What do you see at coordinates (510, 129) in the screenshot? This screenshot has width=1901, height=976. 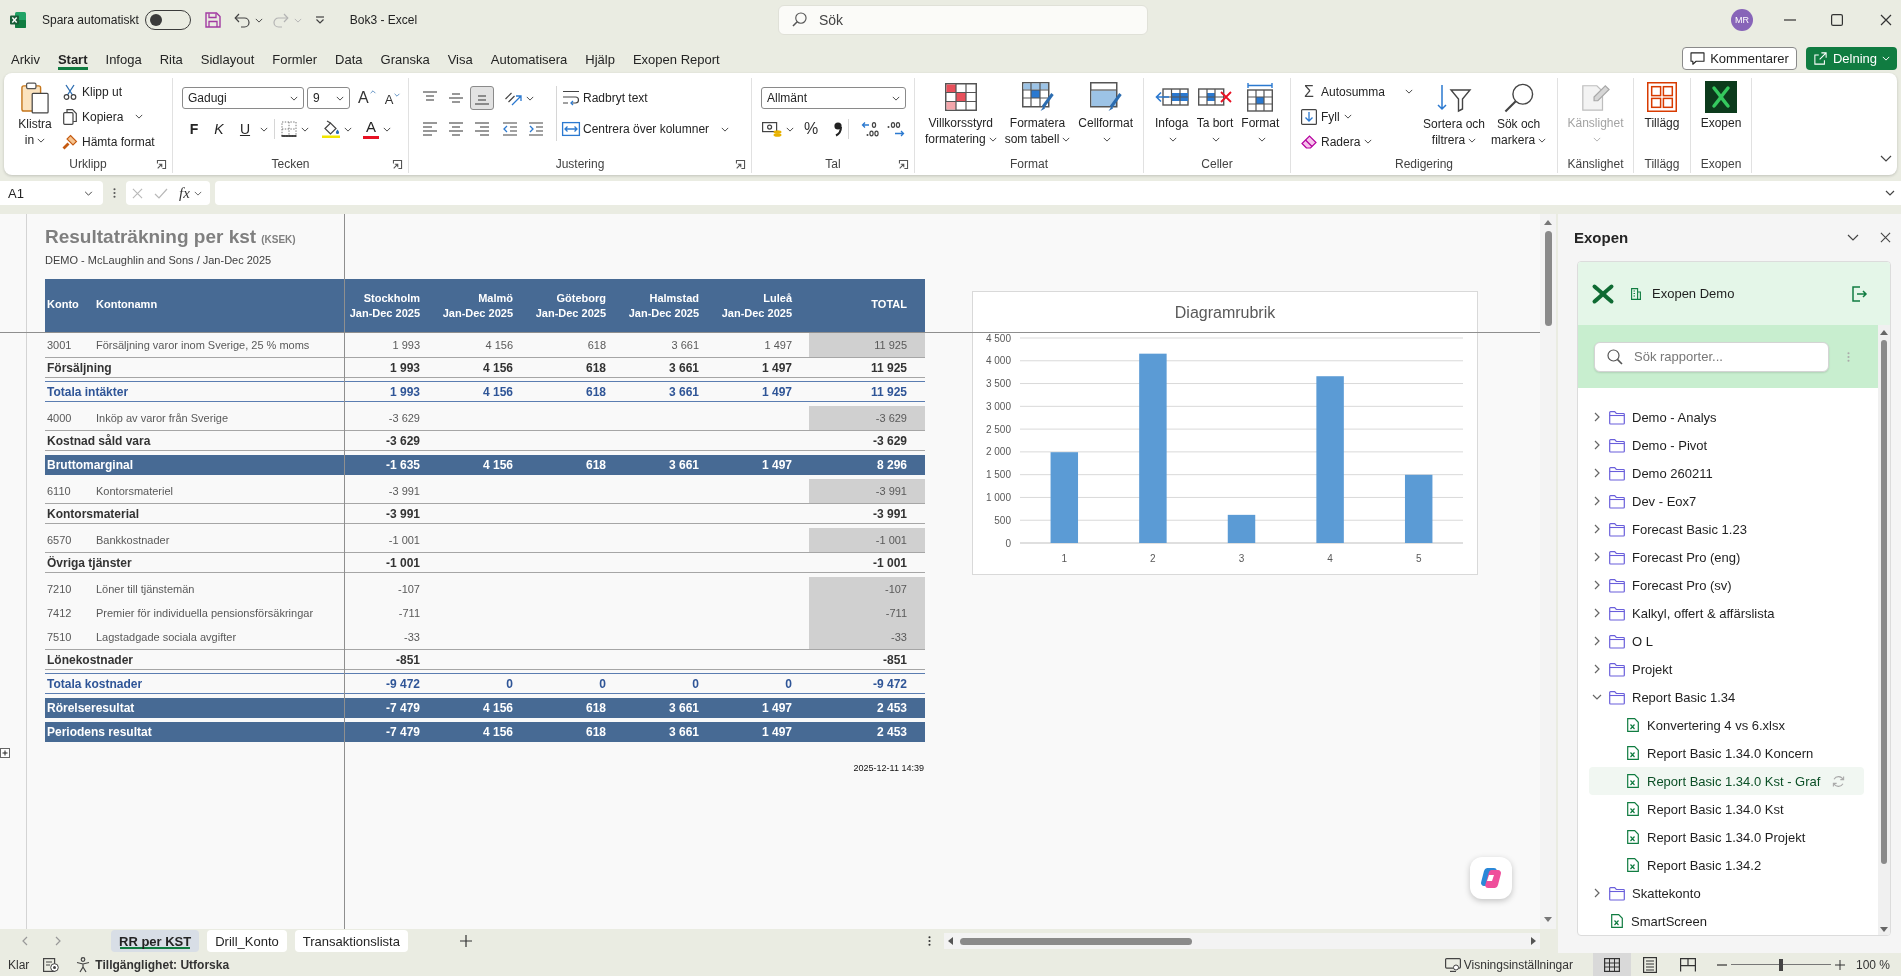 I see `decrease-indent-icon` at bounding box center [510, 129].